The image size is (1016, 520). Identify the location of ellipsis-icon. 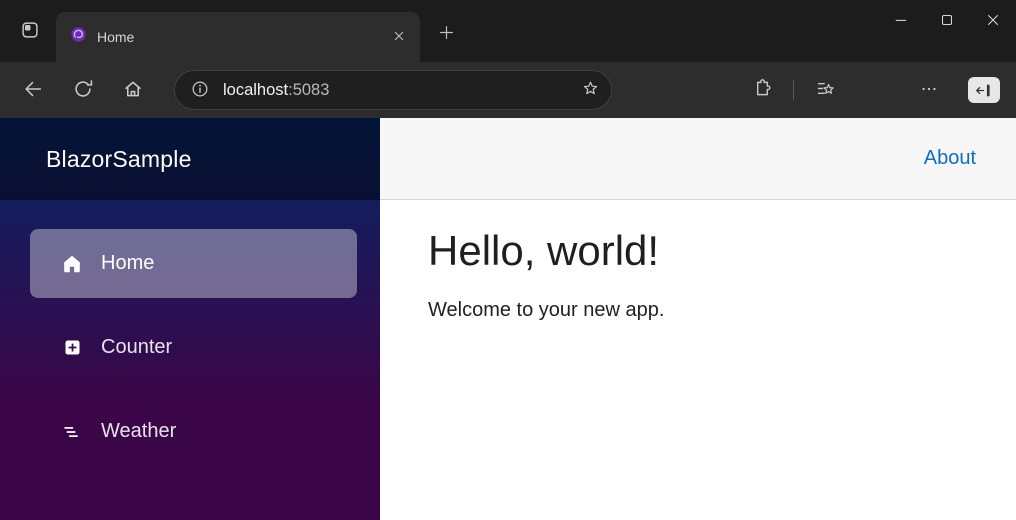
(929, 90).